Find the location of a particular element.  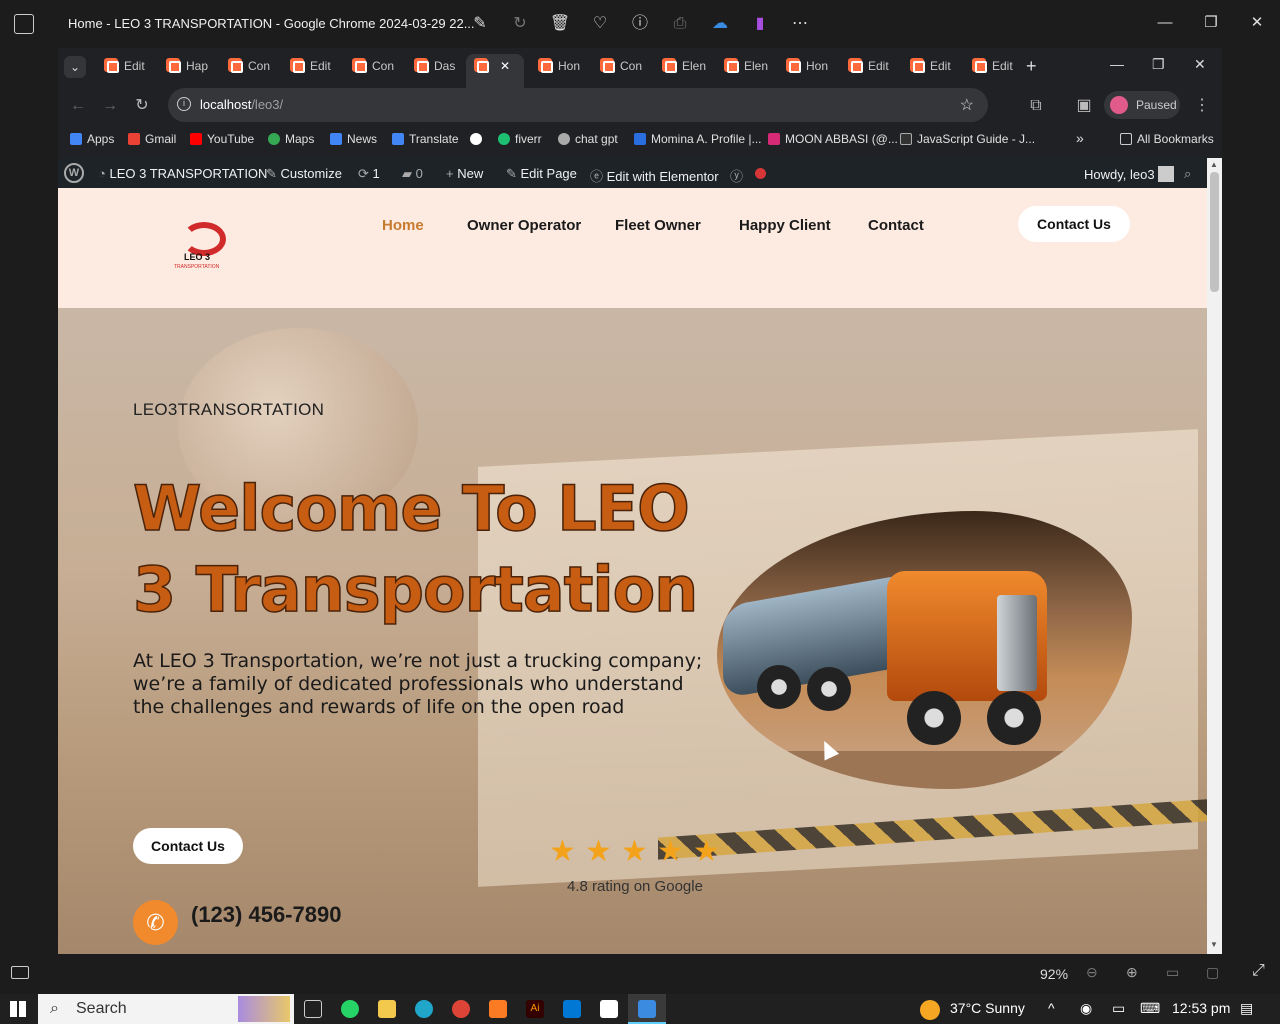

notifications-icon: ▤ is located at coordinates (1246, 1008).